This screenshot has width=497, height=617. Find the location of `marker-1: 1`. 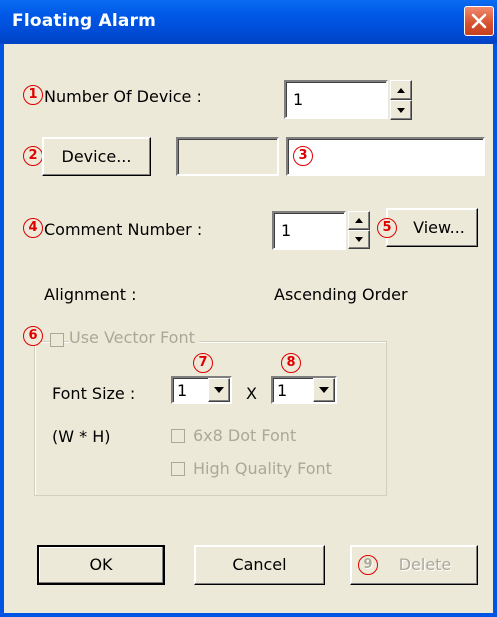

marker-1: 1 is located at coordinates (33, 95).